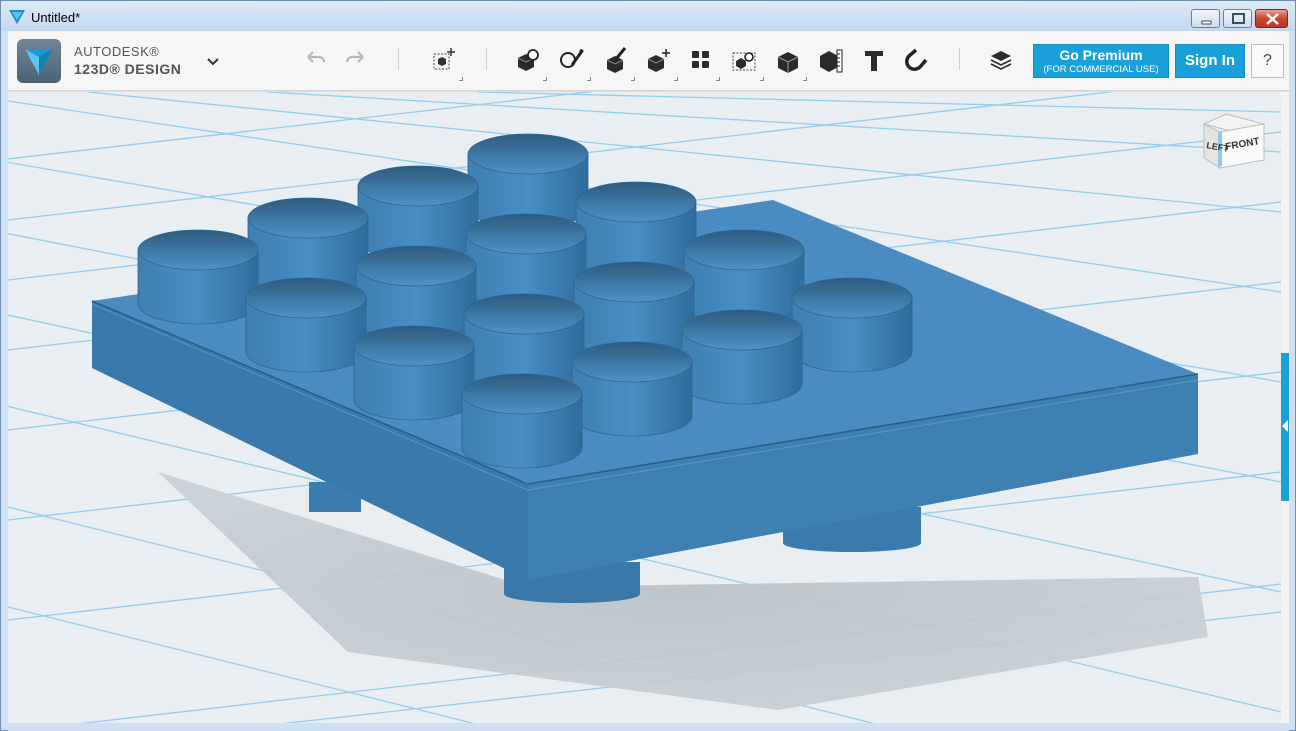 The width and height of the screenshot is (1296, 731). What do you see at coordinates (744, 61) in the screenshot?
I see `group-icon` at bounding box center [744, 61].